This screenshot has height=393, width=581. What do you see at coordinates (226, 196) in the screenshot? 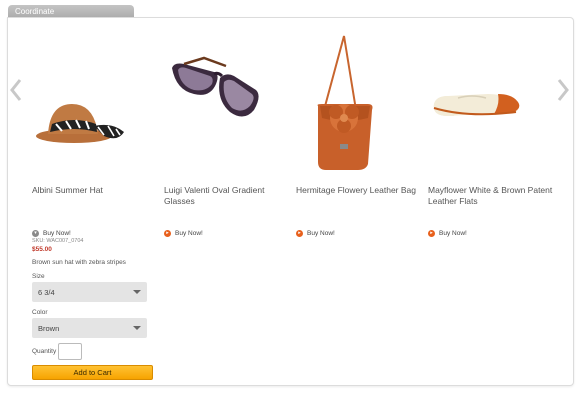
I see `product-name: Luigi Valenti Oval Gradient Glasses` at bounding box center [226, 196].